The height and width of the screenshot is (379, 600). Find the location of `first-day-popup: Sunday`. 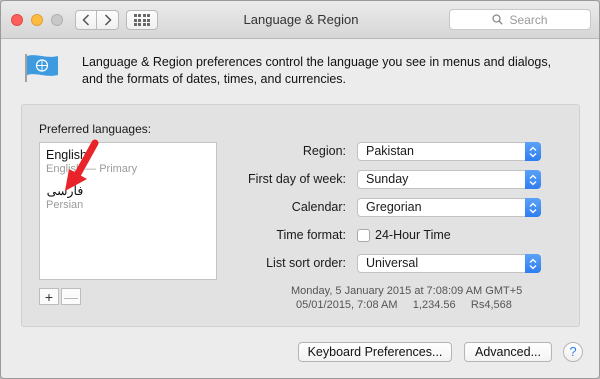

first-day-popup: Sunday is located at coordinates (449, 179).